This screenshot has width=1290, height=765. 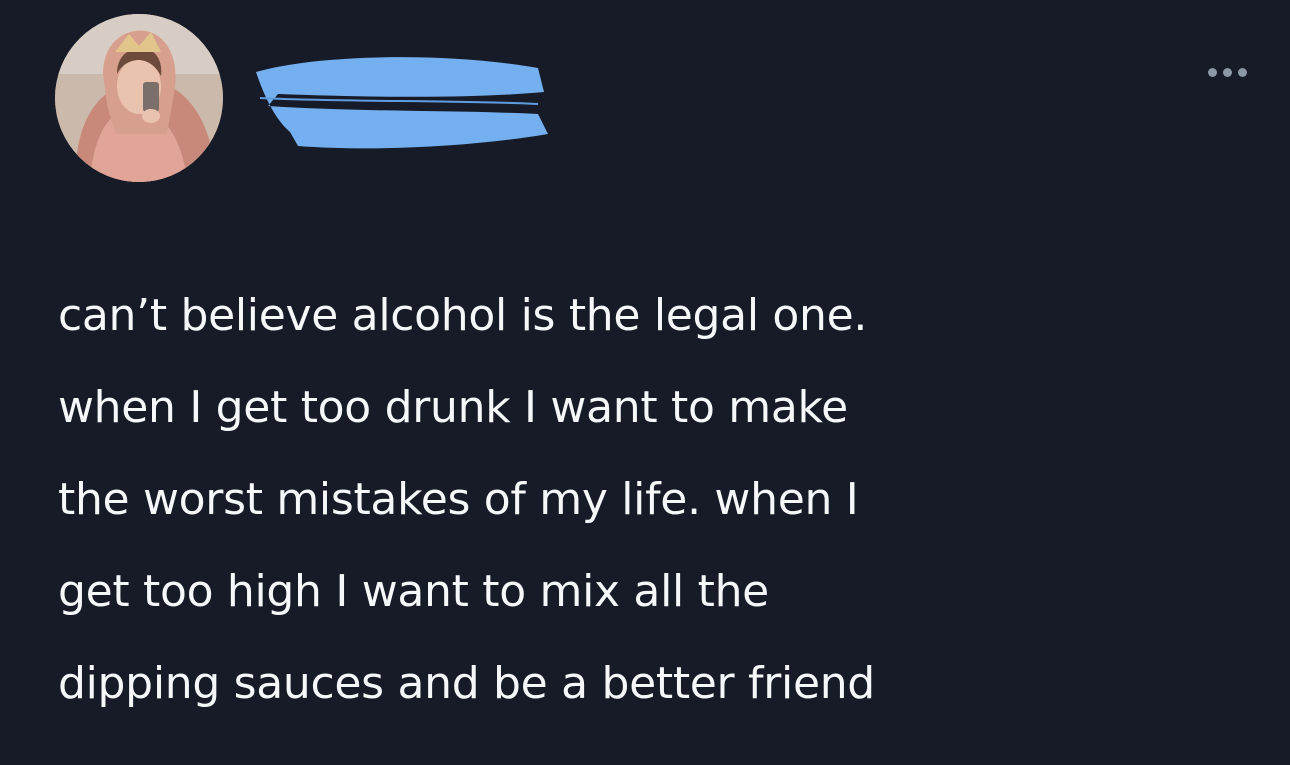 What do you see at coordinates (453, 407) in the screenshot?
I see `tweet-text-line: when I get too drunk I want to make` at bounding box center [453, 407].